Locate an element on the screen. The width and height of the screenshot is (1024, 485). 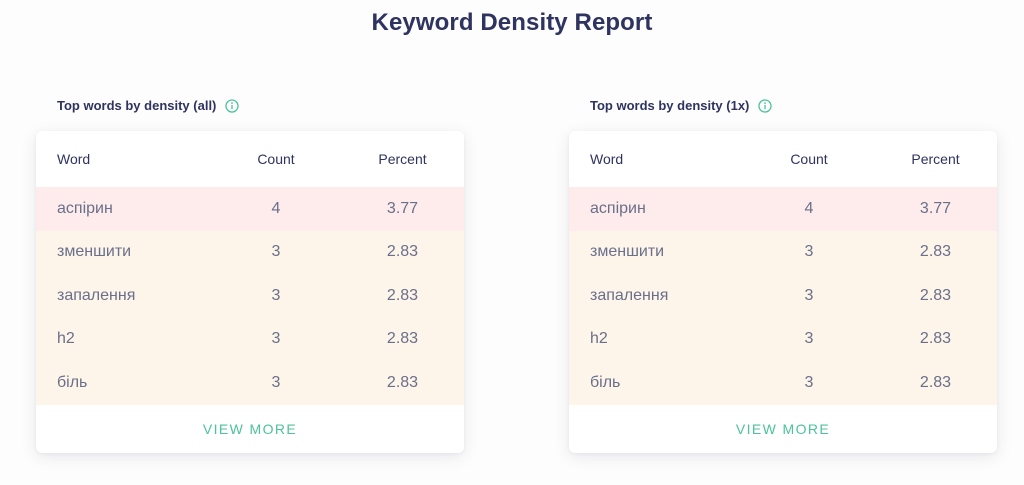
panel-heading: Top words by density (all) is located at coordinates (148, 105).